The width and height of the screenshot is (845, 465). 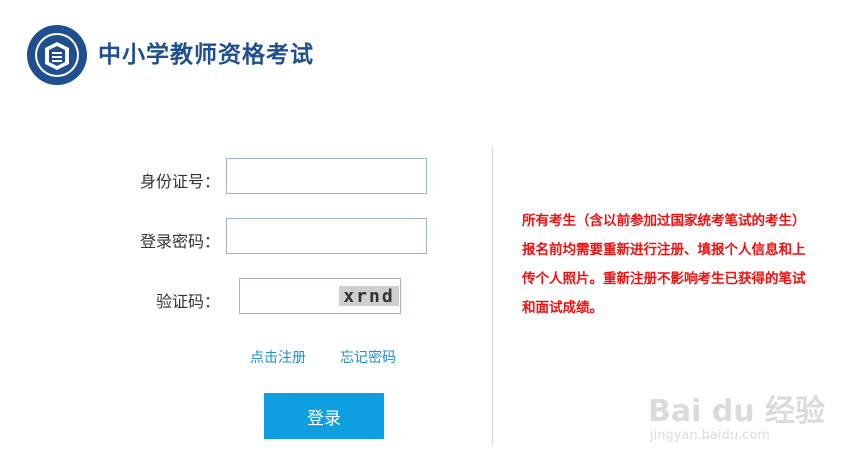 I want to click on register-link: 点击注册, so click(x=278, y=357).